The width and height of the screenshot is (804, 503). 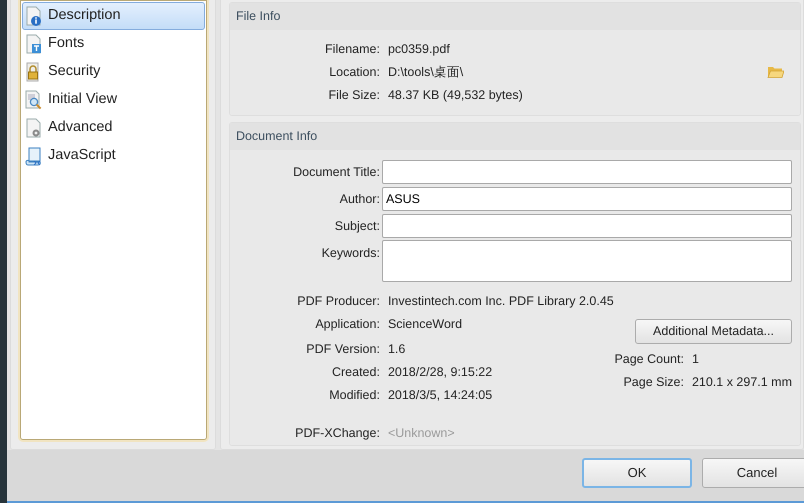 I want to click on field-label: Subject:, so click(x=357, y=226).